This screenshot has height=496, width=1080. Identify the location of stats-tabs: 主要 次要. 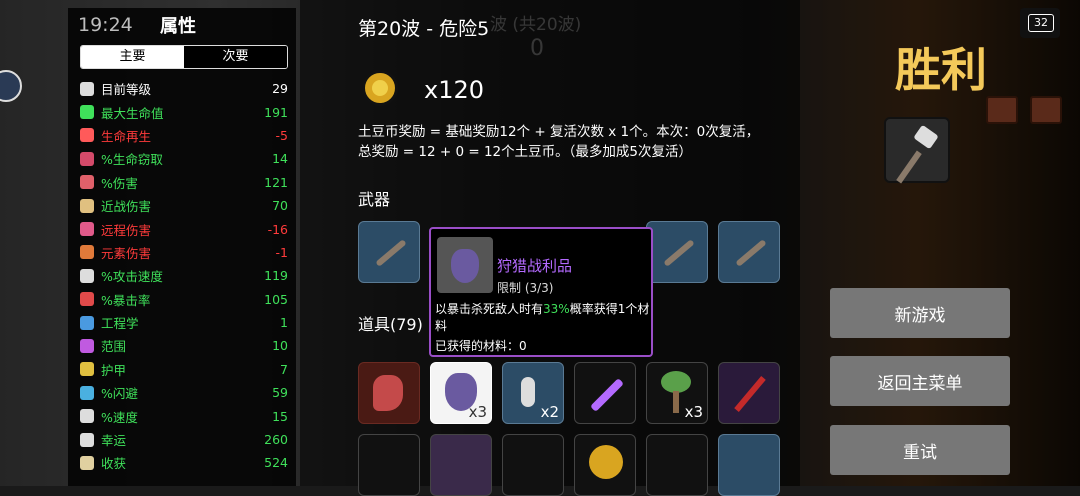
(184, 57).